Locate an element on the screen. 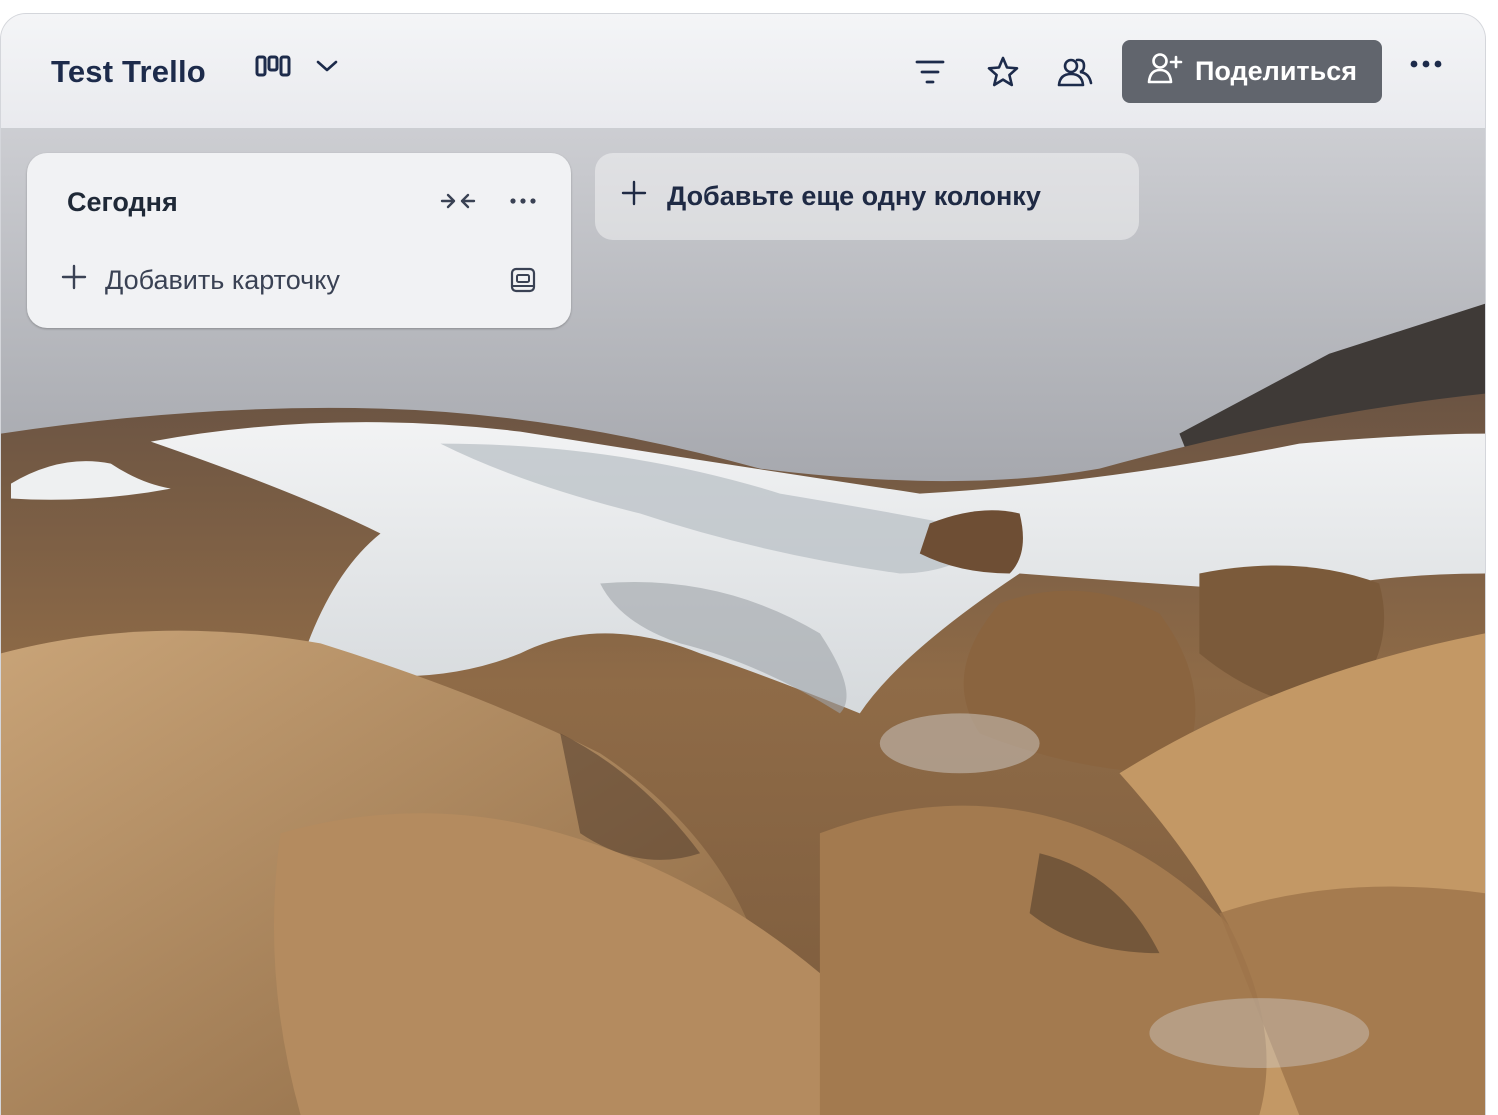 The height and width of the screenshot is (1115, 1498). filter-icon is located at coordinates (930, 72).